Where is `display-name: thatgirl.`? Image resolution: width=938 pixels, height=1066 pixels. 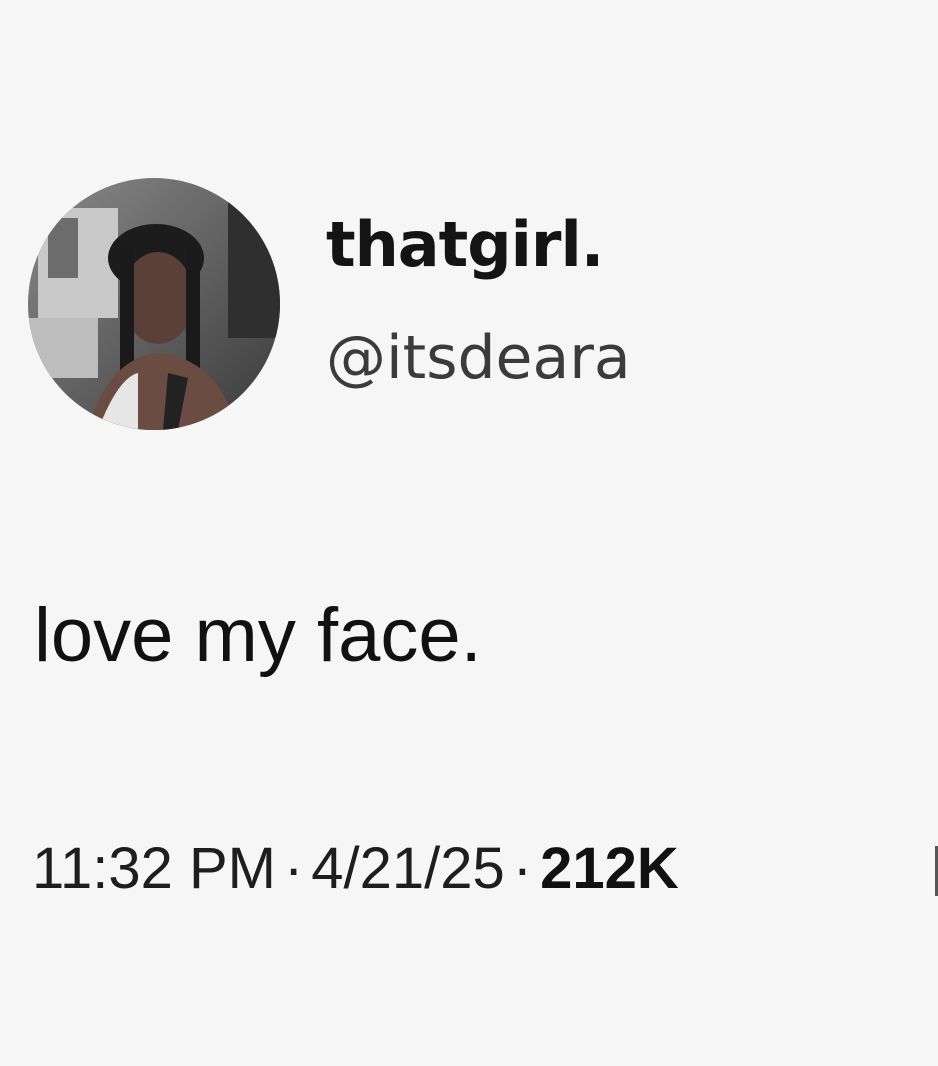
display-name: thatgirl. is located at coordinates (465, 245).